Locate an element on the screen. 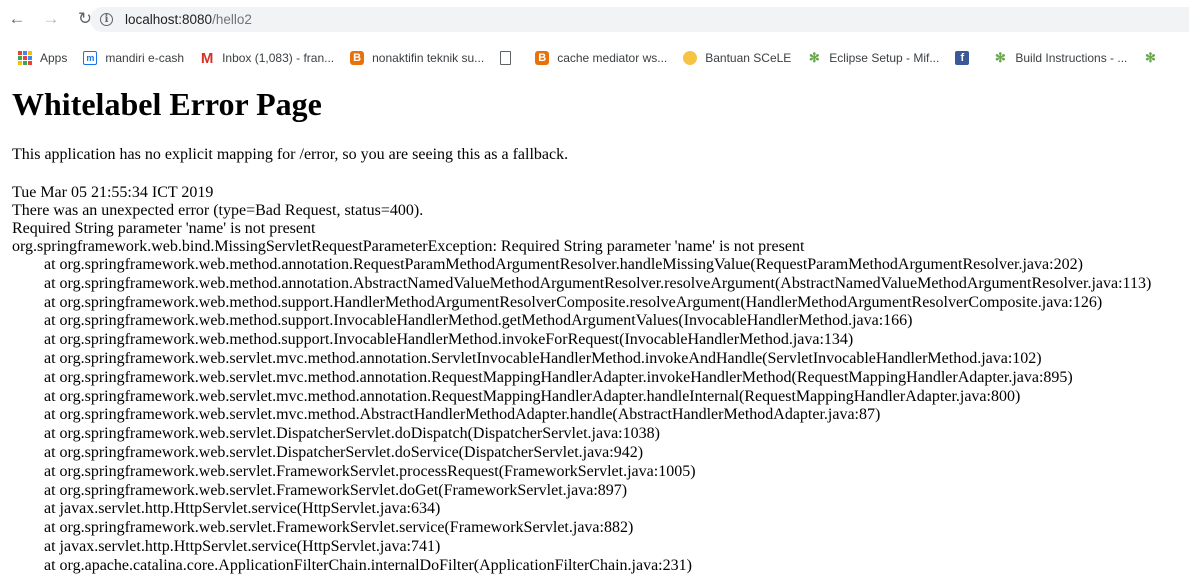  bookmark-label: mandiri e-cash is located at coordinates (145, 58).